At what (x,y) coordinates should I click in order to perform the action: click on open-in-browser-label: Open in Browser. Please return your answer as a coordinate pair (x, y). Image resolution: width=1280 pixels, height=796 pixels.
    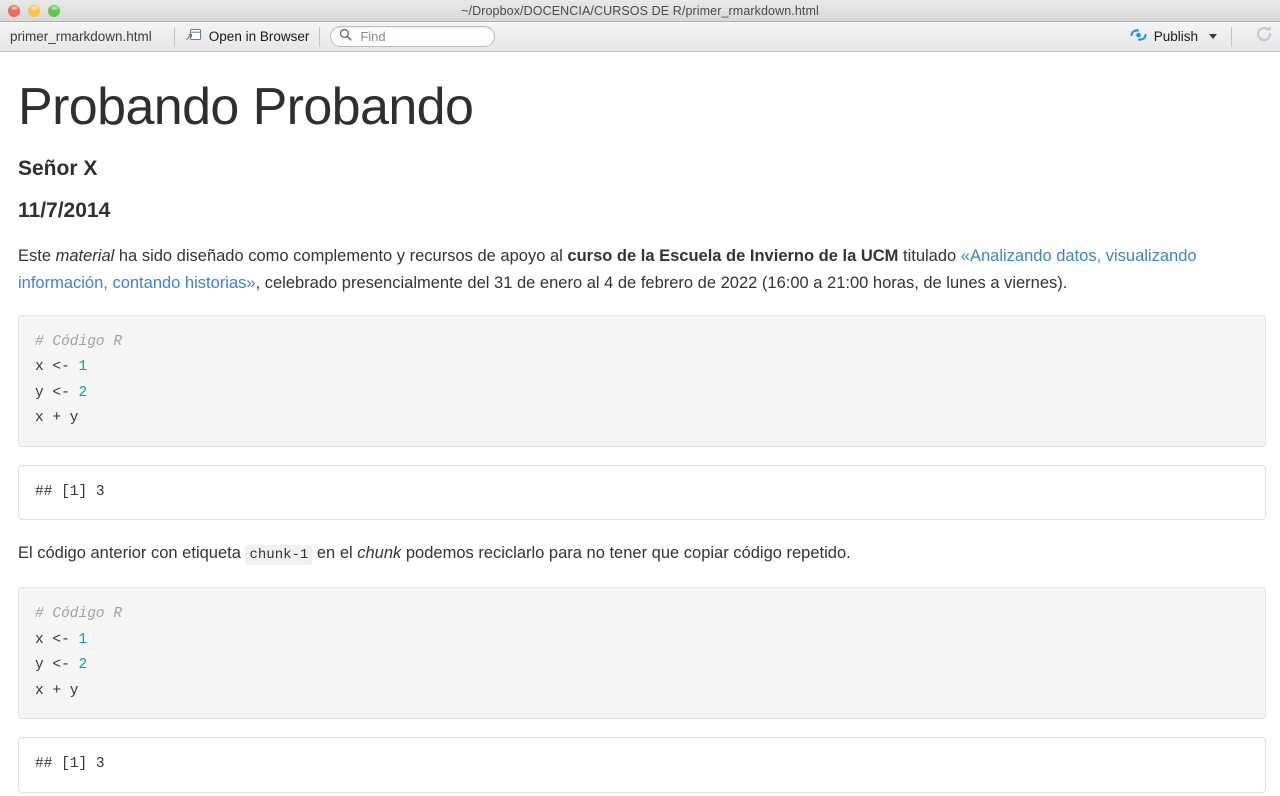
    Looking at the image, I should click on (259, 36).